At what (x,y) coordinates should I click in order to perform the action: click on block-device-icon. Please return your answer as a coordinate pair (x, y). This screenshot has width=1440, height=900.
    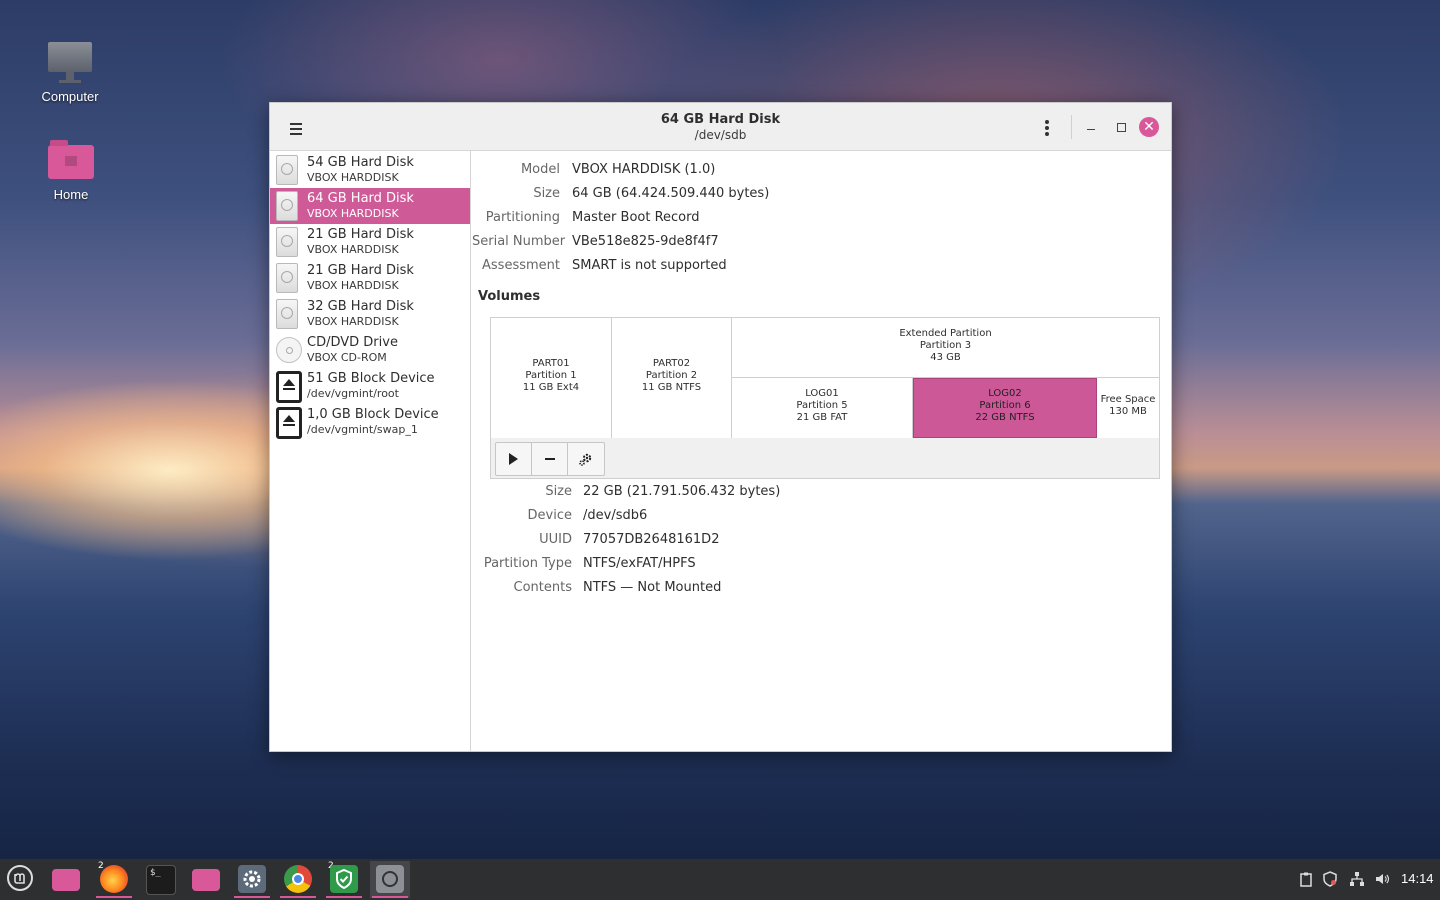
    Looking at the image, I should click on (289, 387).